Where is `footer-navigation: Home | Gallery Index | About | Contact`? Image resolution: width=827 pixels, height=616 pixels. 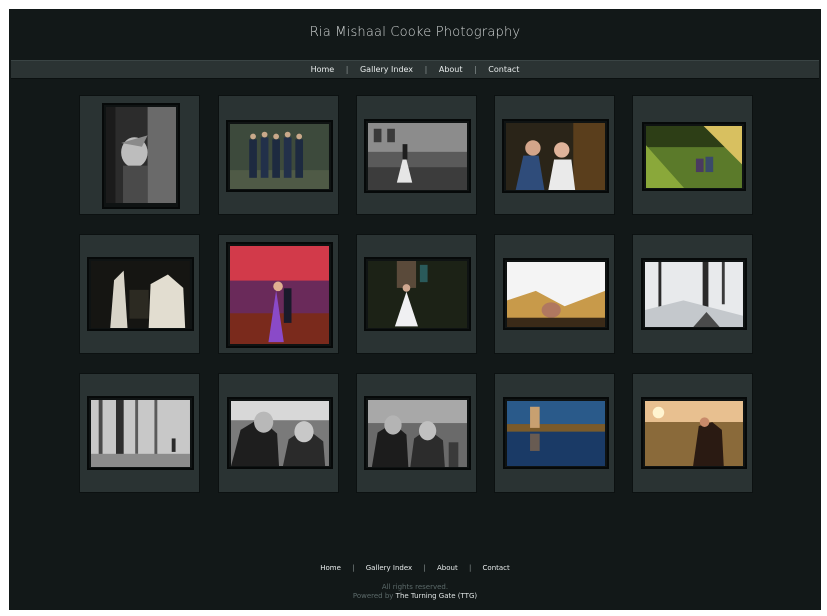 footer-navigation: Home | Gallery Index | About | Contact is located at coordinates (415, 568).